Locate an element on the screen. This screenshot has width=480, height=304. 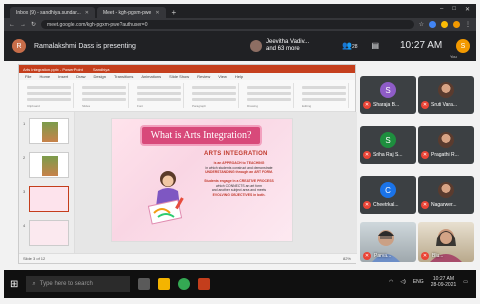
url-input: meet.google.com/kgh-pgxm-pwe?authuser=0 is located at coordinates (227, 24).